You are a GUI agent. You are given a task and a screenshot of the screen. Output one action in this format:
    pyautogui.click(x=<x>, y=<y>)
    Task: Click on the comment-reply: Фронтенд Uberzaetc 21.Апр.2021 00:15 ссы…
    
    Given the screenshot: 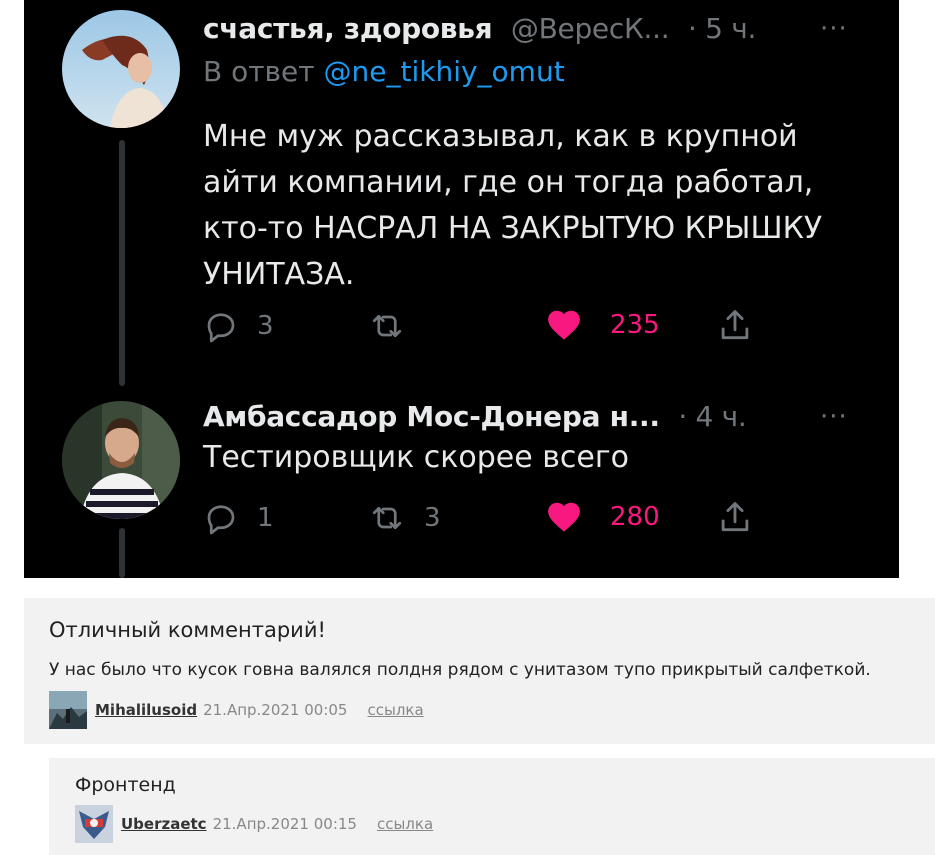 What is the action you would take?
    pyautogui.click(x=492, y=806)
    